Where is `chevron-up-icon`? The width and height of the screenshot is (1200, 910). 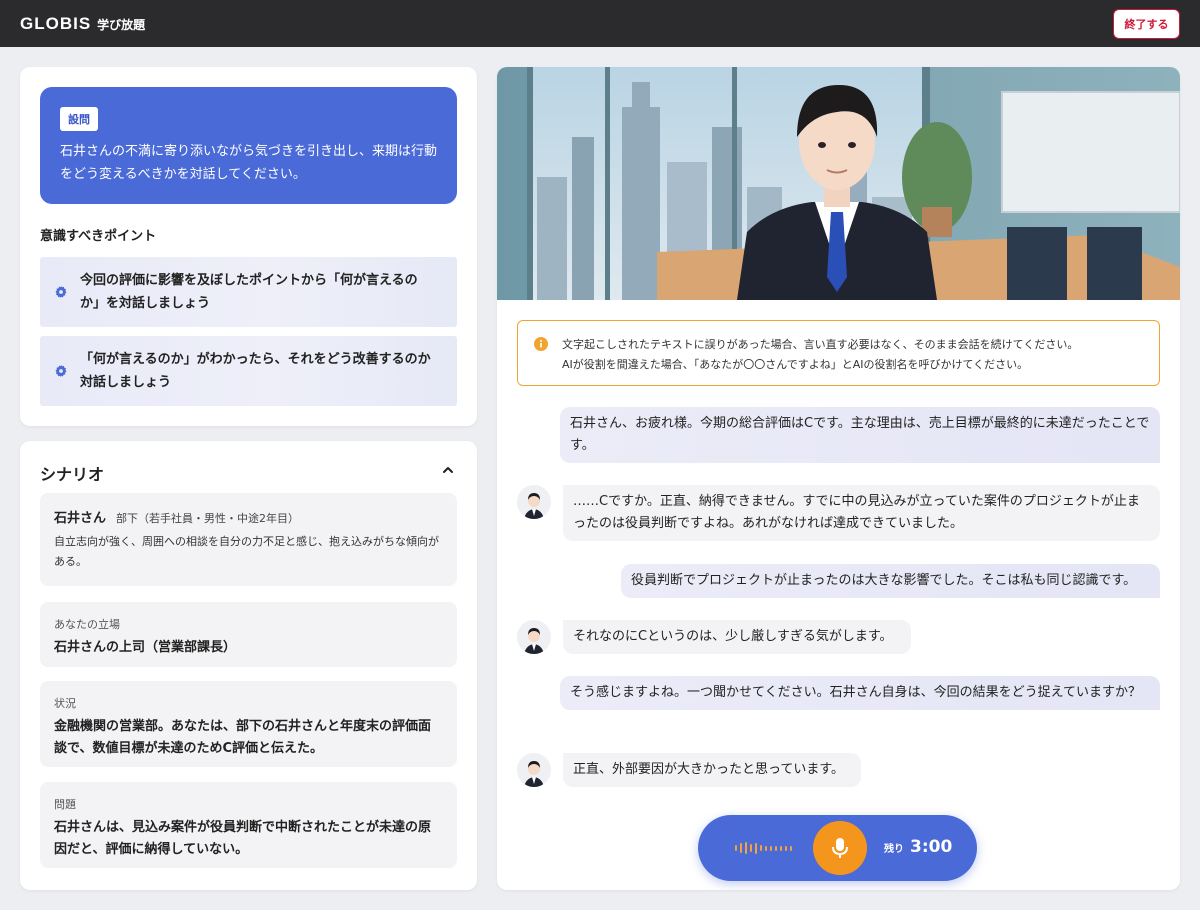 chevron-up-icon is located at coordinates (448, 470).